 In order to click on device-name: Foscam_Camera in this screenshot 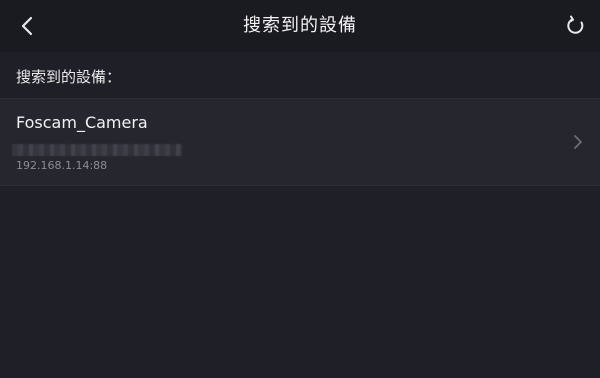, I will do `click(82, 122)`.